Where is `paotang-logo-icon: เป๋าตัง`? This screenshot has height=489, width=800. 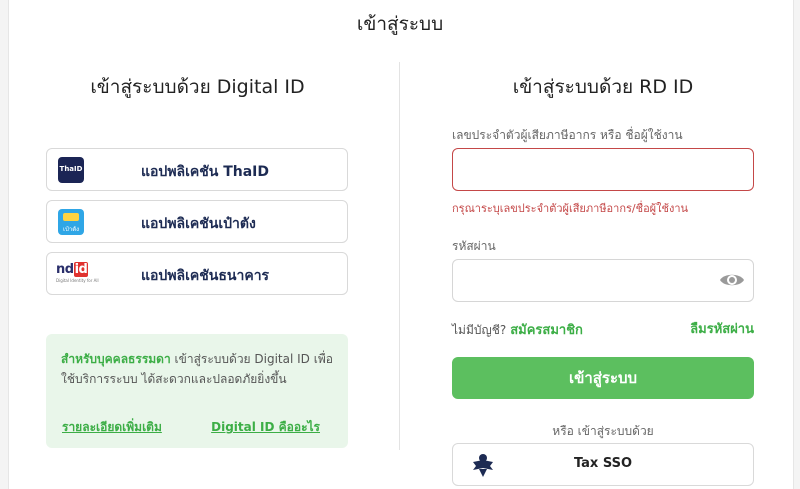
paotang-logo-icon: เป๋าตัง is located at coordinates (71, 222).